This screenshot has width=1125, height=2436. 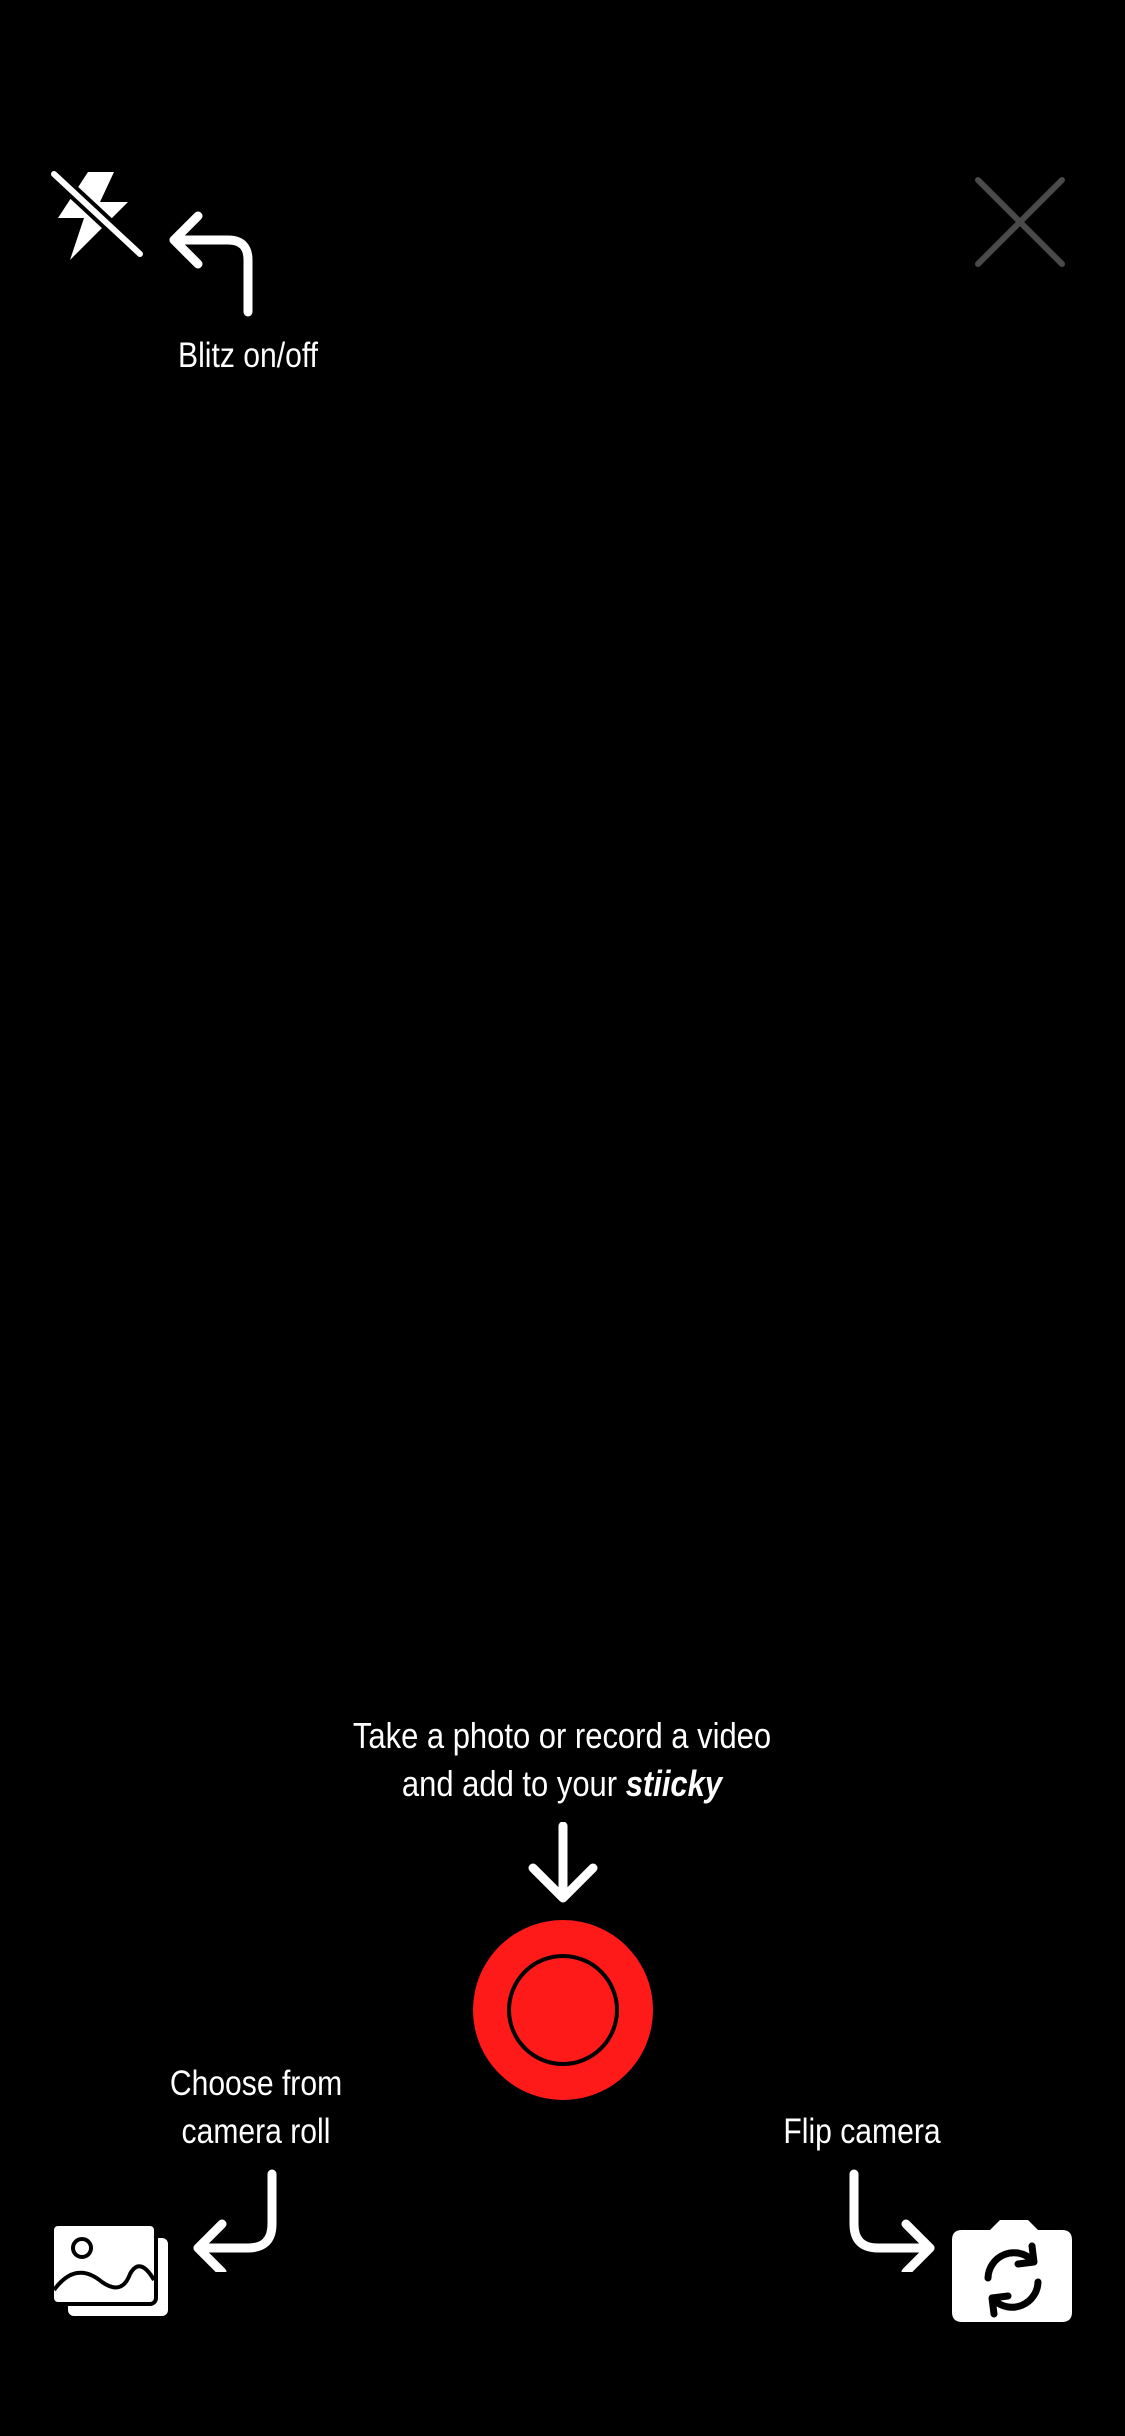 What do you see at coordinates (563, 1862) in the screenshot?
I see `capture-hint-arrow-icon` at bounding box center [563, 1862].